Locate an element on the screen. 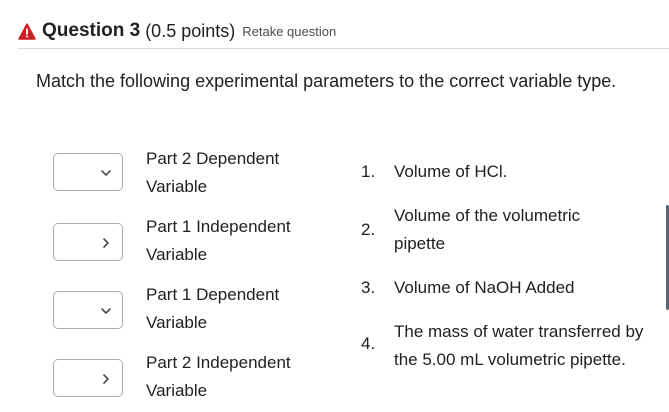 The image size is (669, 412). match-item-1-line1: Part 2 Dependent is located at coordinates (213, 158).